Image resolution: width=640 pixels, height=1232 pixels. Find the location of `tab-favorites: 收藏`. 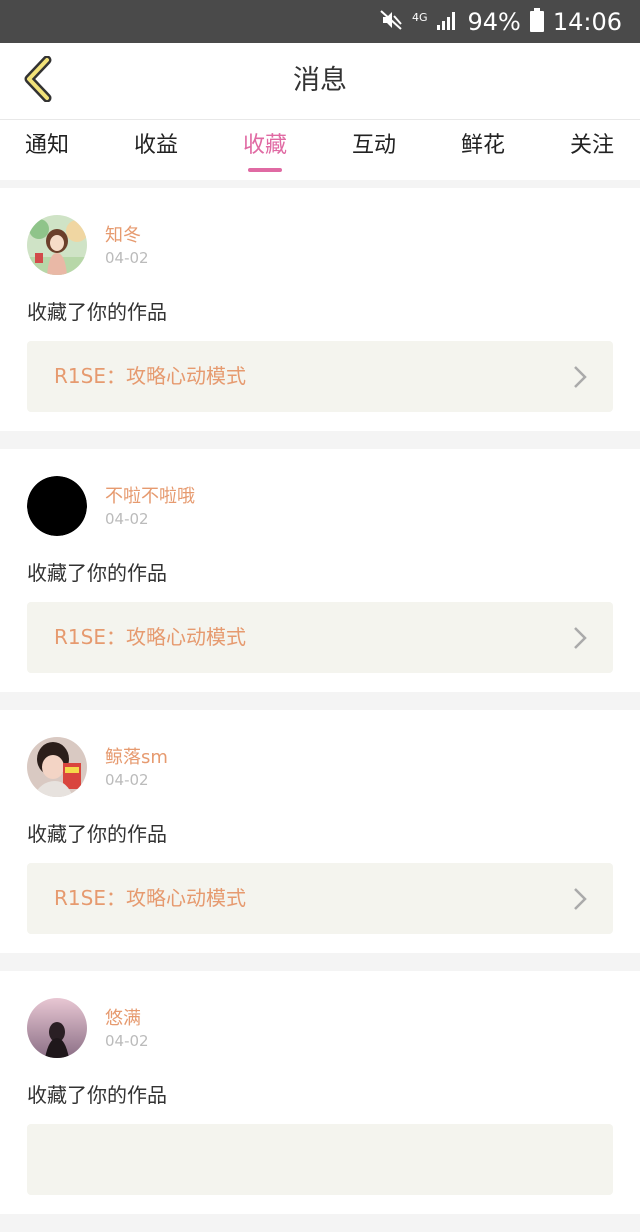

tab-favorites: 收藏 is located at coordinates (265, 150).